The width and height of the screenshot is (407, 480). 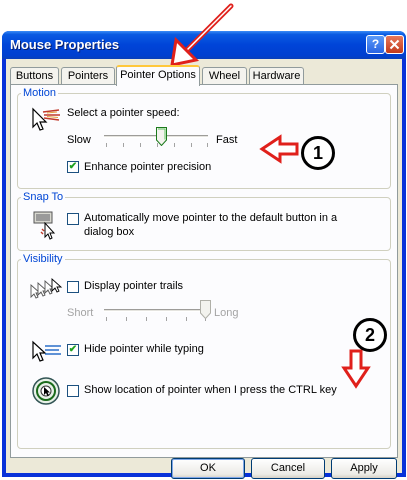 What do you see at coordinates (202, 35) in the screenshot?
I see `annotation-arrow-top` at bounding box center [202, 35].